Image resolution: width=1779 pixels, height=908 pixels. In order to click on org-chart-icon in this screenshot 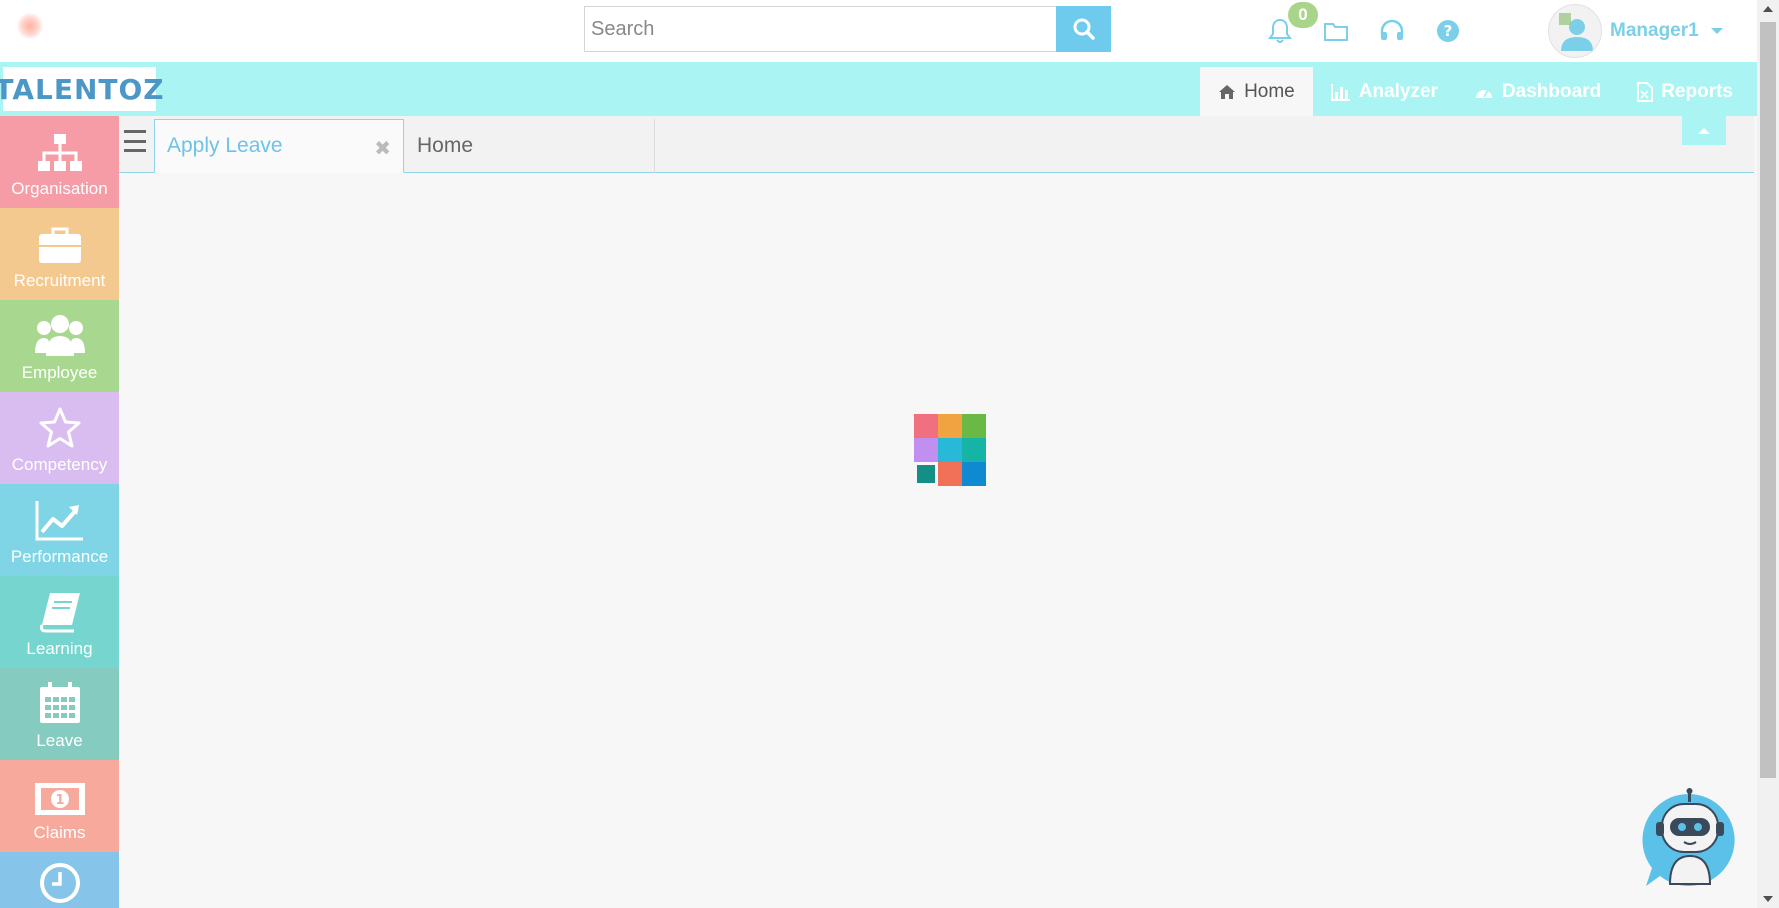, I will do `click(59, 152)`.